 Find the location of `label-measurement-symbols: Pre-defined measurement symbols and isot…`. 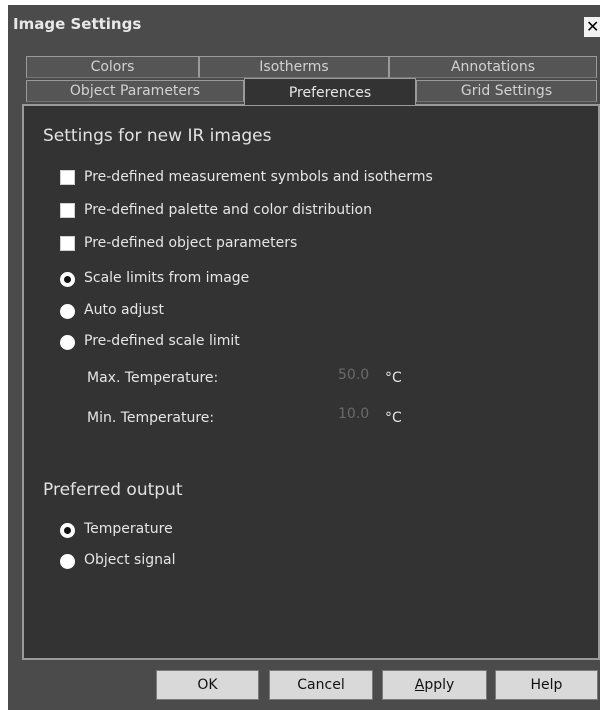

label-measurement-symbols: Pre-defined measurement symbols and isot… is located at coordinates (258, 177).